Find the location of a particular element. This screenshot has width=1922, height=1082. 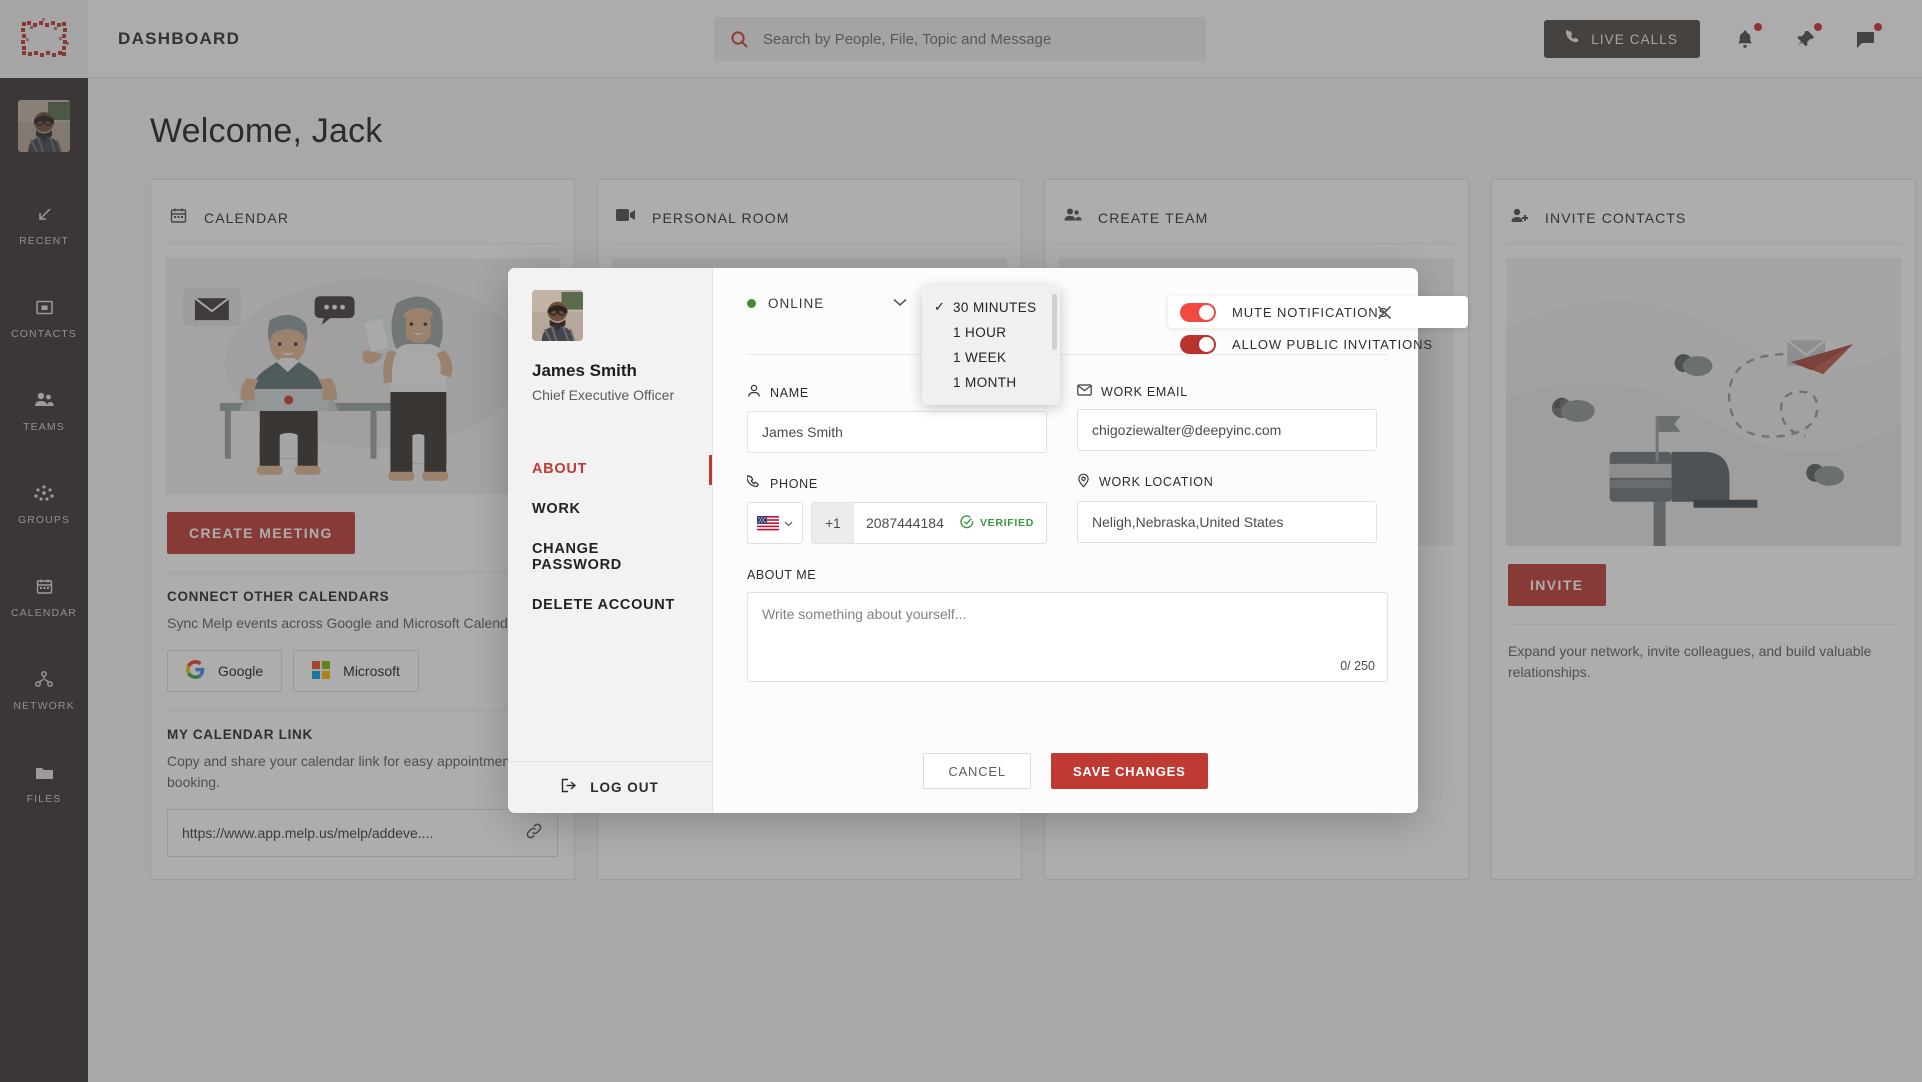

status-duration-dropdown: ✓ 30 MINUTES 1 HOUR 1 WEEK 1 MONTH is located at coordinates (991, 345).